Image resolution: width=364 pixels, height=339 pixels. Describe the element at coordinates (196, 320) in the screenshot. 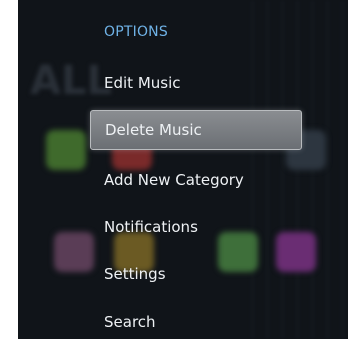

I see `menu-item-search: Search` at that location.